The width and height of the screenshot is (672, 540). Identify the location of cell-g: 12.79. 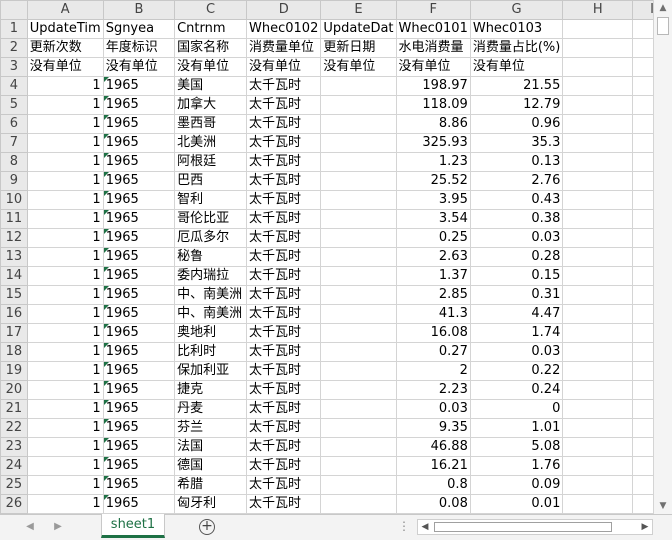
(516, 105).